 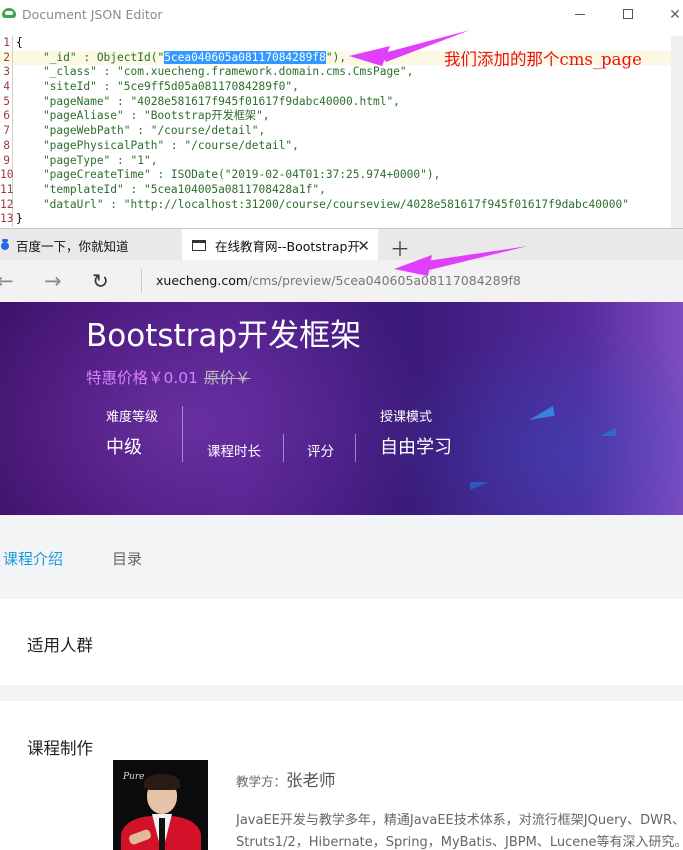 I want to click on line-number: 10, so click(x=7, y=175).